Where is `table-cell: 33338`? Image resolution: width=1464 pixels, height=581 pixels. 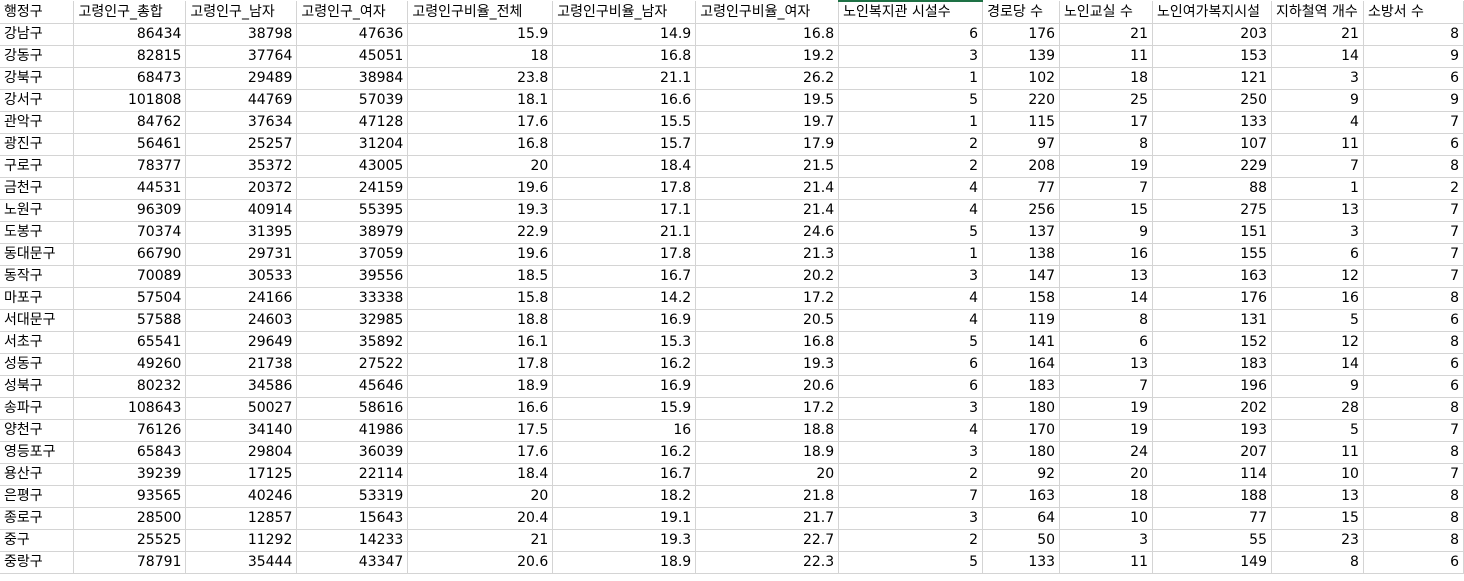 table-cell: 33338 is located at coordinates (352, 298).